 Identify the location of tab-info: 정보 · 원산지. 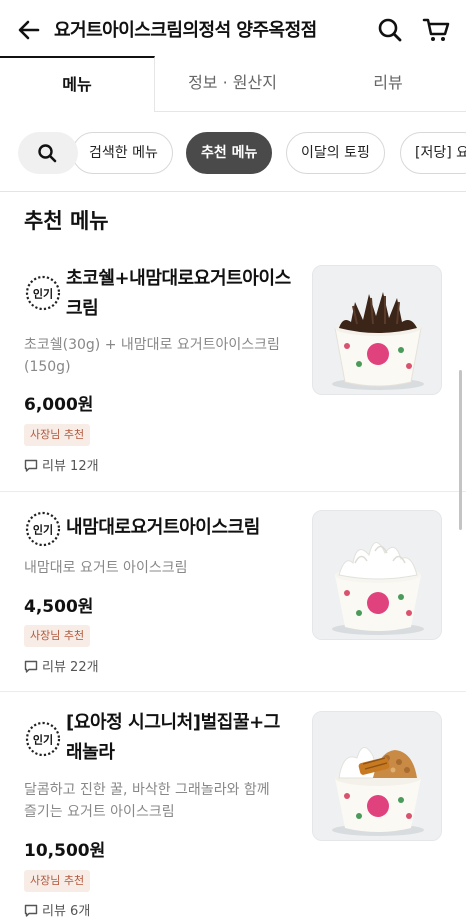
(232, 84).